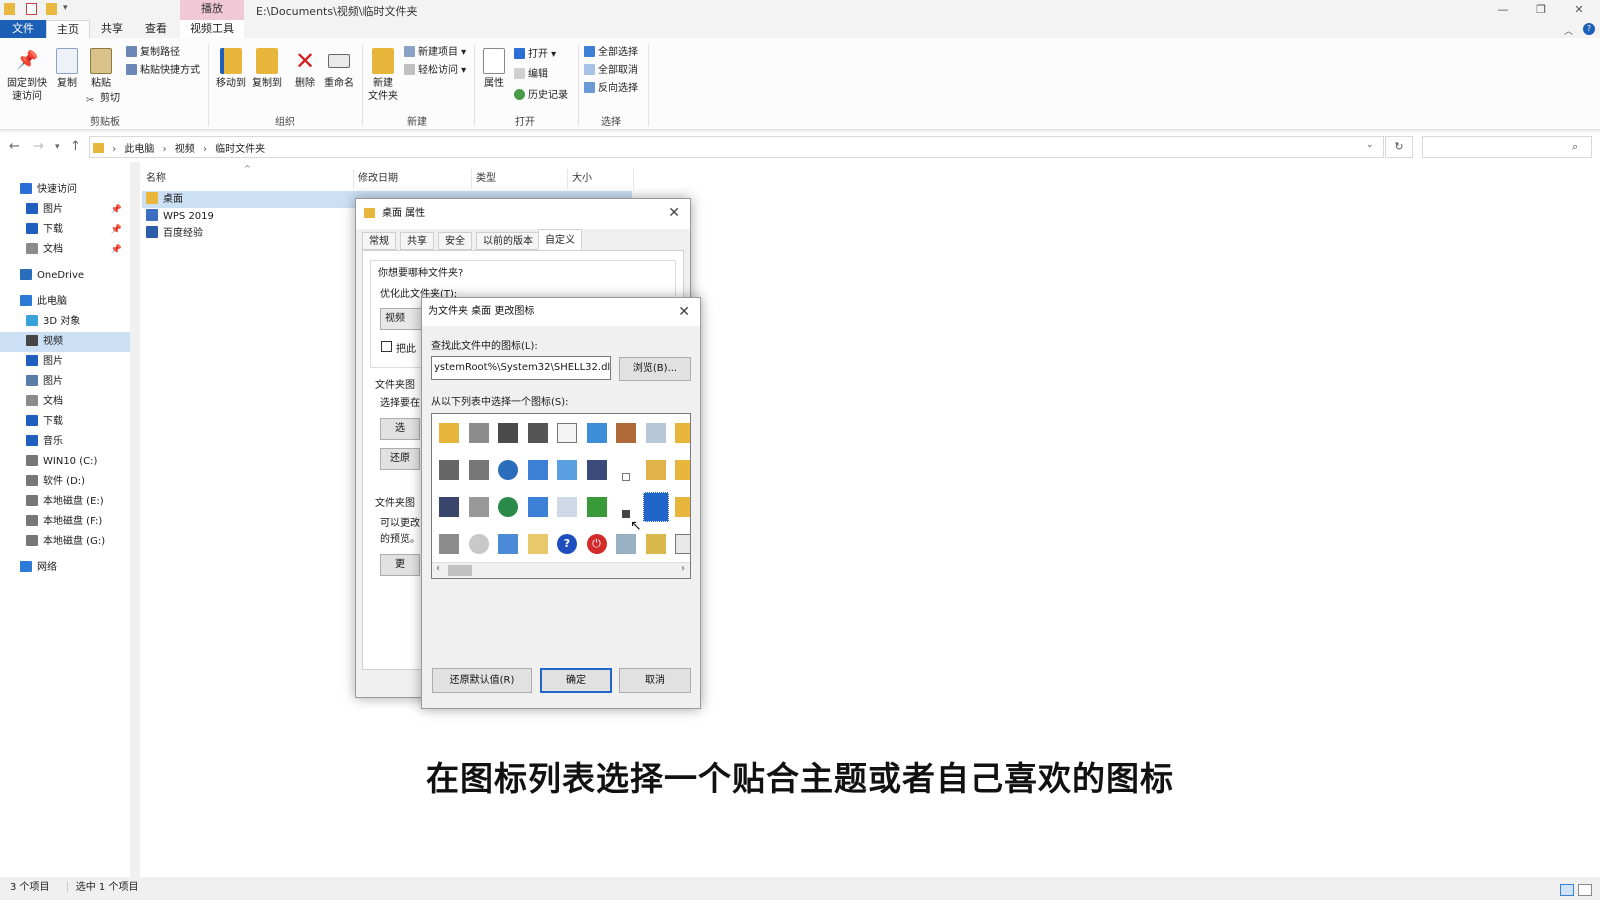 Image resolution: width=1600 pixels, height=900 pixels. Describe the element at coordinates (400, 565) in the screenshot. I see `change-icon-button: 更` at that location.